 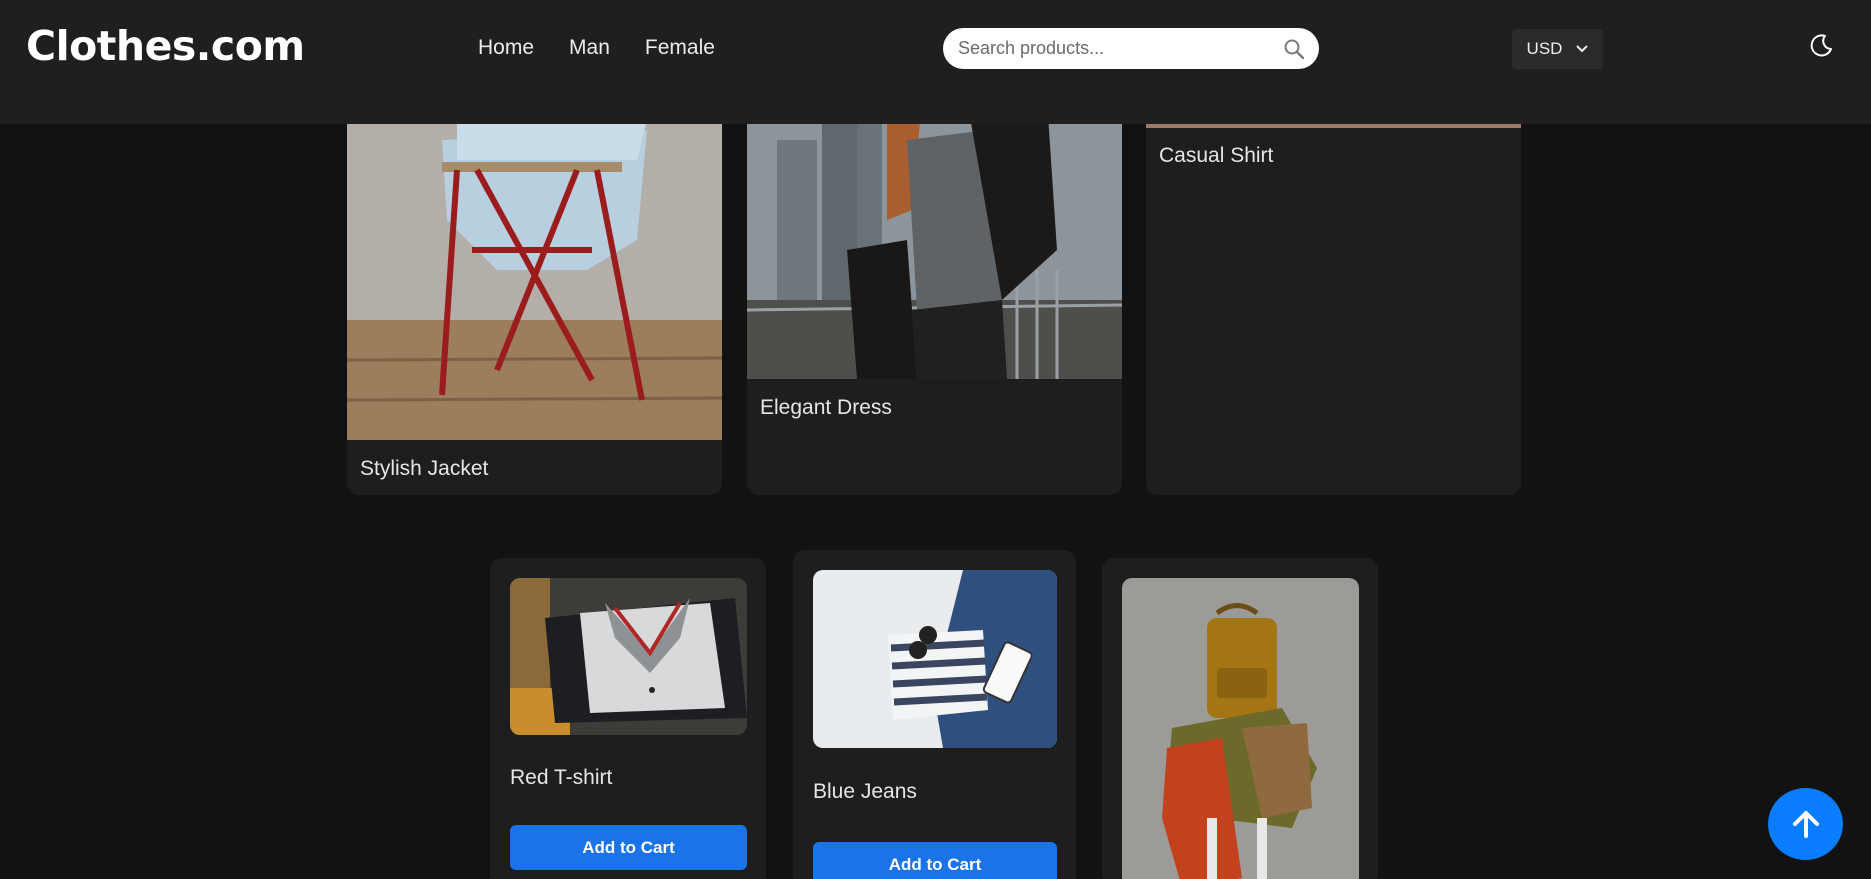 I want to click on product-title: Stylish Jacket, so click(x=424, y=468).